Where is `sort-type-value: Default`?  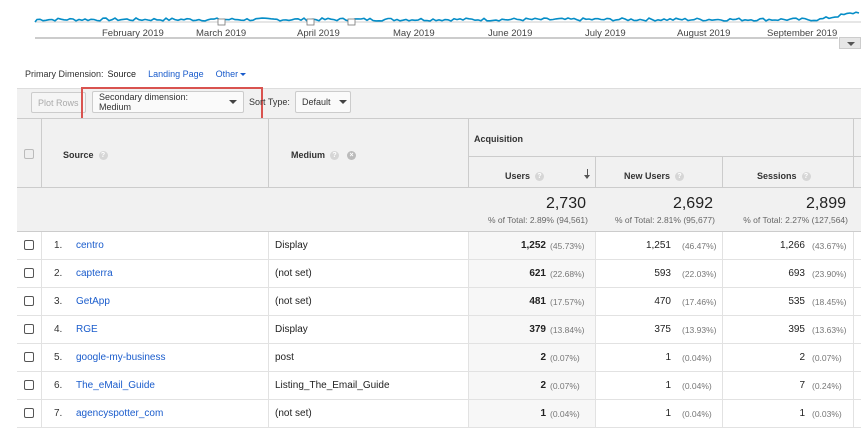
sort-type-value: Default is located at coordinates (316, 102).